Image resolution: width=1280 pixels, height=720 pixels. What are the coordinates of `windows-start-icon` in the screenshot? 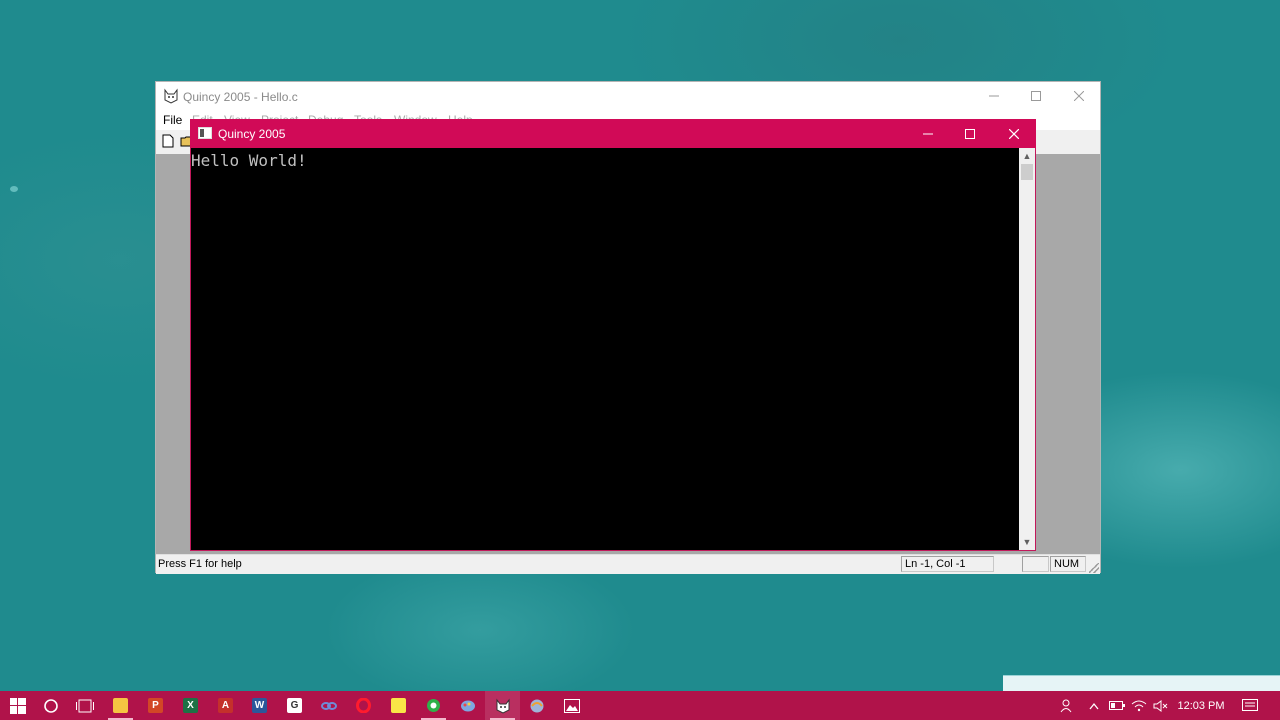 It's located at (17, 705).